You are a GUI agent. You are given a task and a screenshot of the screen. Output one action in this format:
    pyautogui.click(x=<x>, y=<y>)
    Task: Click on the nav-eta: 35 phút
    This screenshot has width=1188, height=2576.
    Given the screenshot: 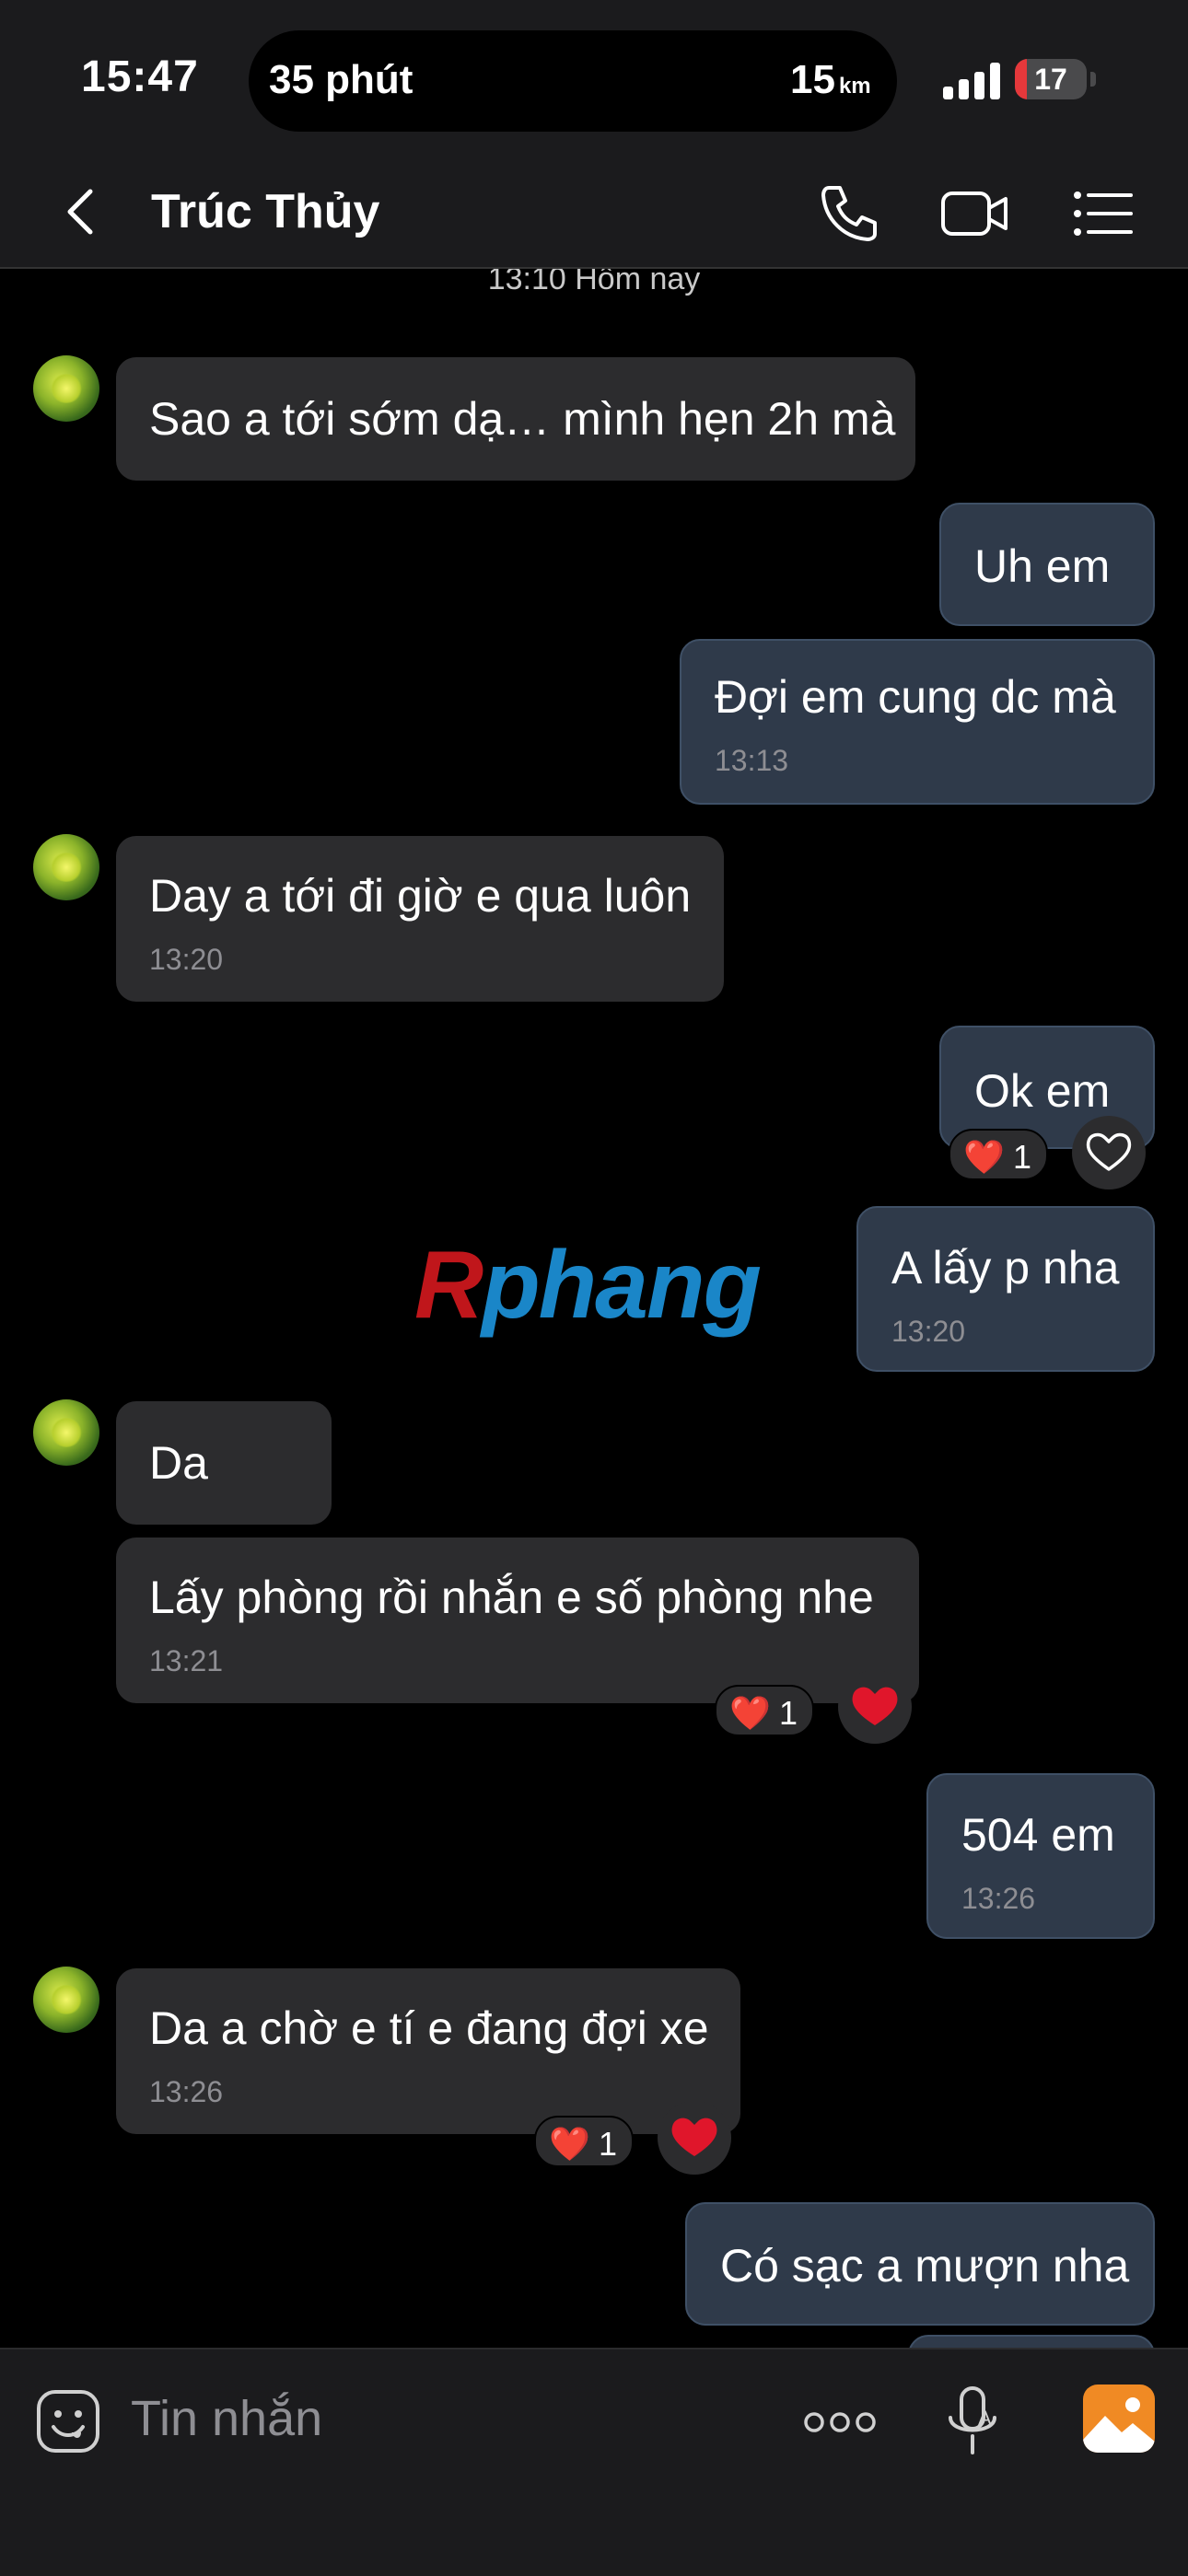 What is the action you would take?
    pyautogui.click(x=341, y=79)
    